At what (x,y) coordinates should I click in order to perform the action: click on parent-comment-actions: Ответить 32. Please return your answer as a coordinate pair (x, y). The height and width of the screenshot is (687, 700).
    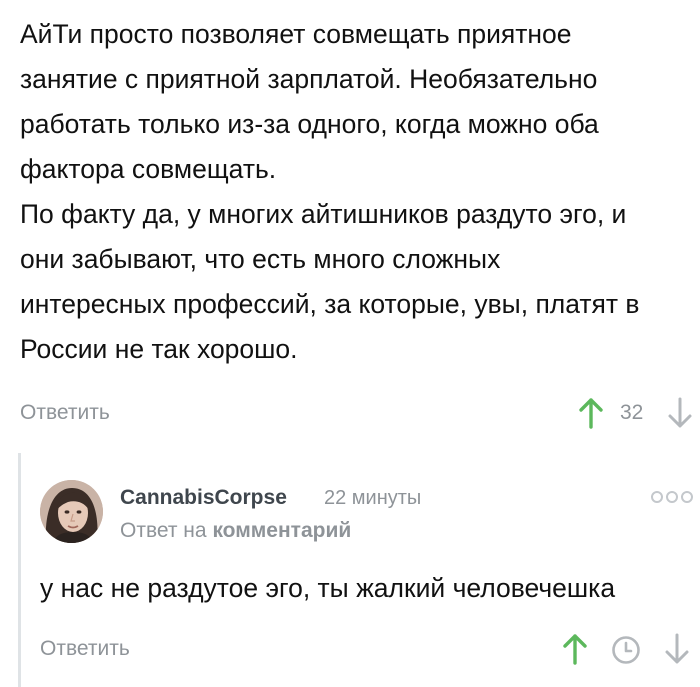
    Looking at the image, I should click on (350, 415).